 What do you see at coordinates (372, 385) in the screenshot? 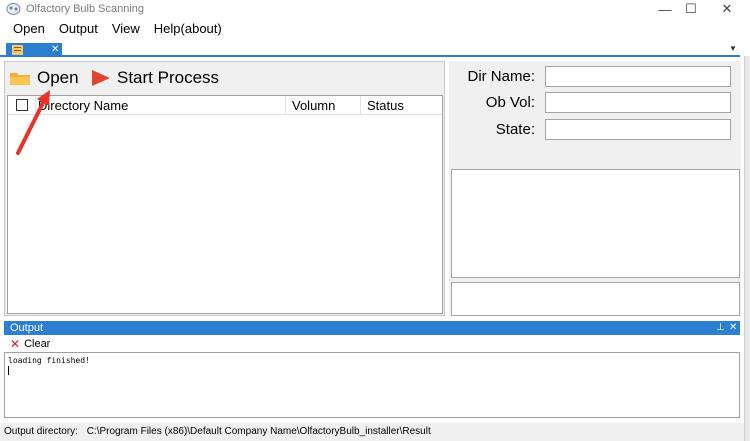
I see `output-log: loading finished!` at bounding box center [372, 385].